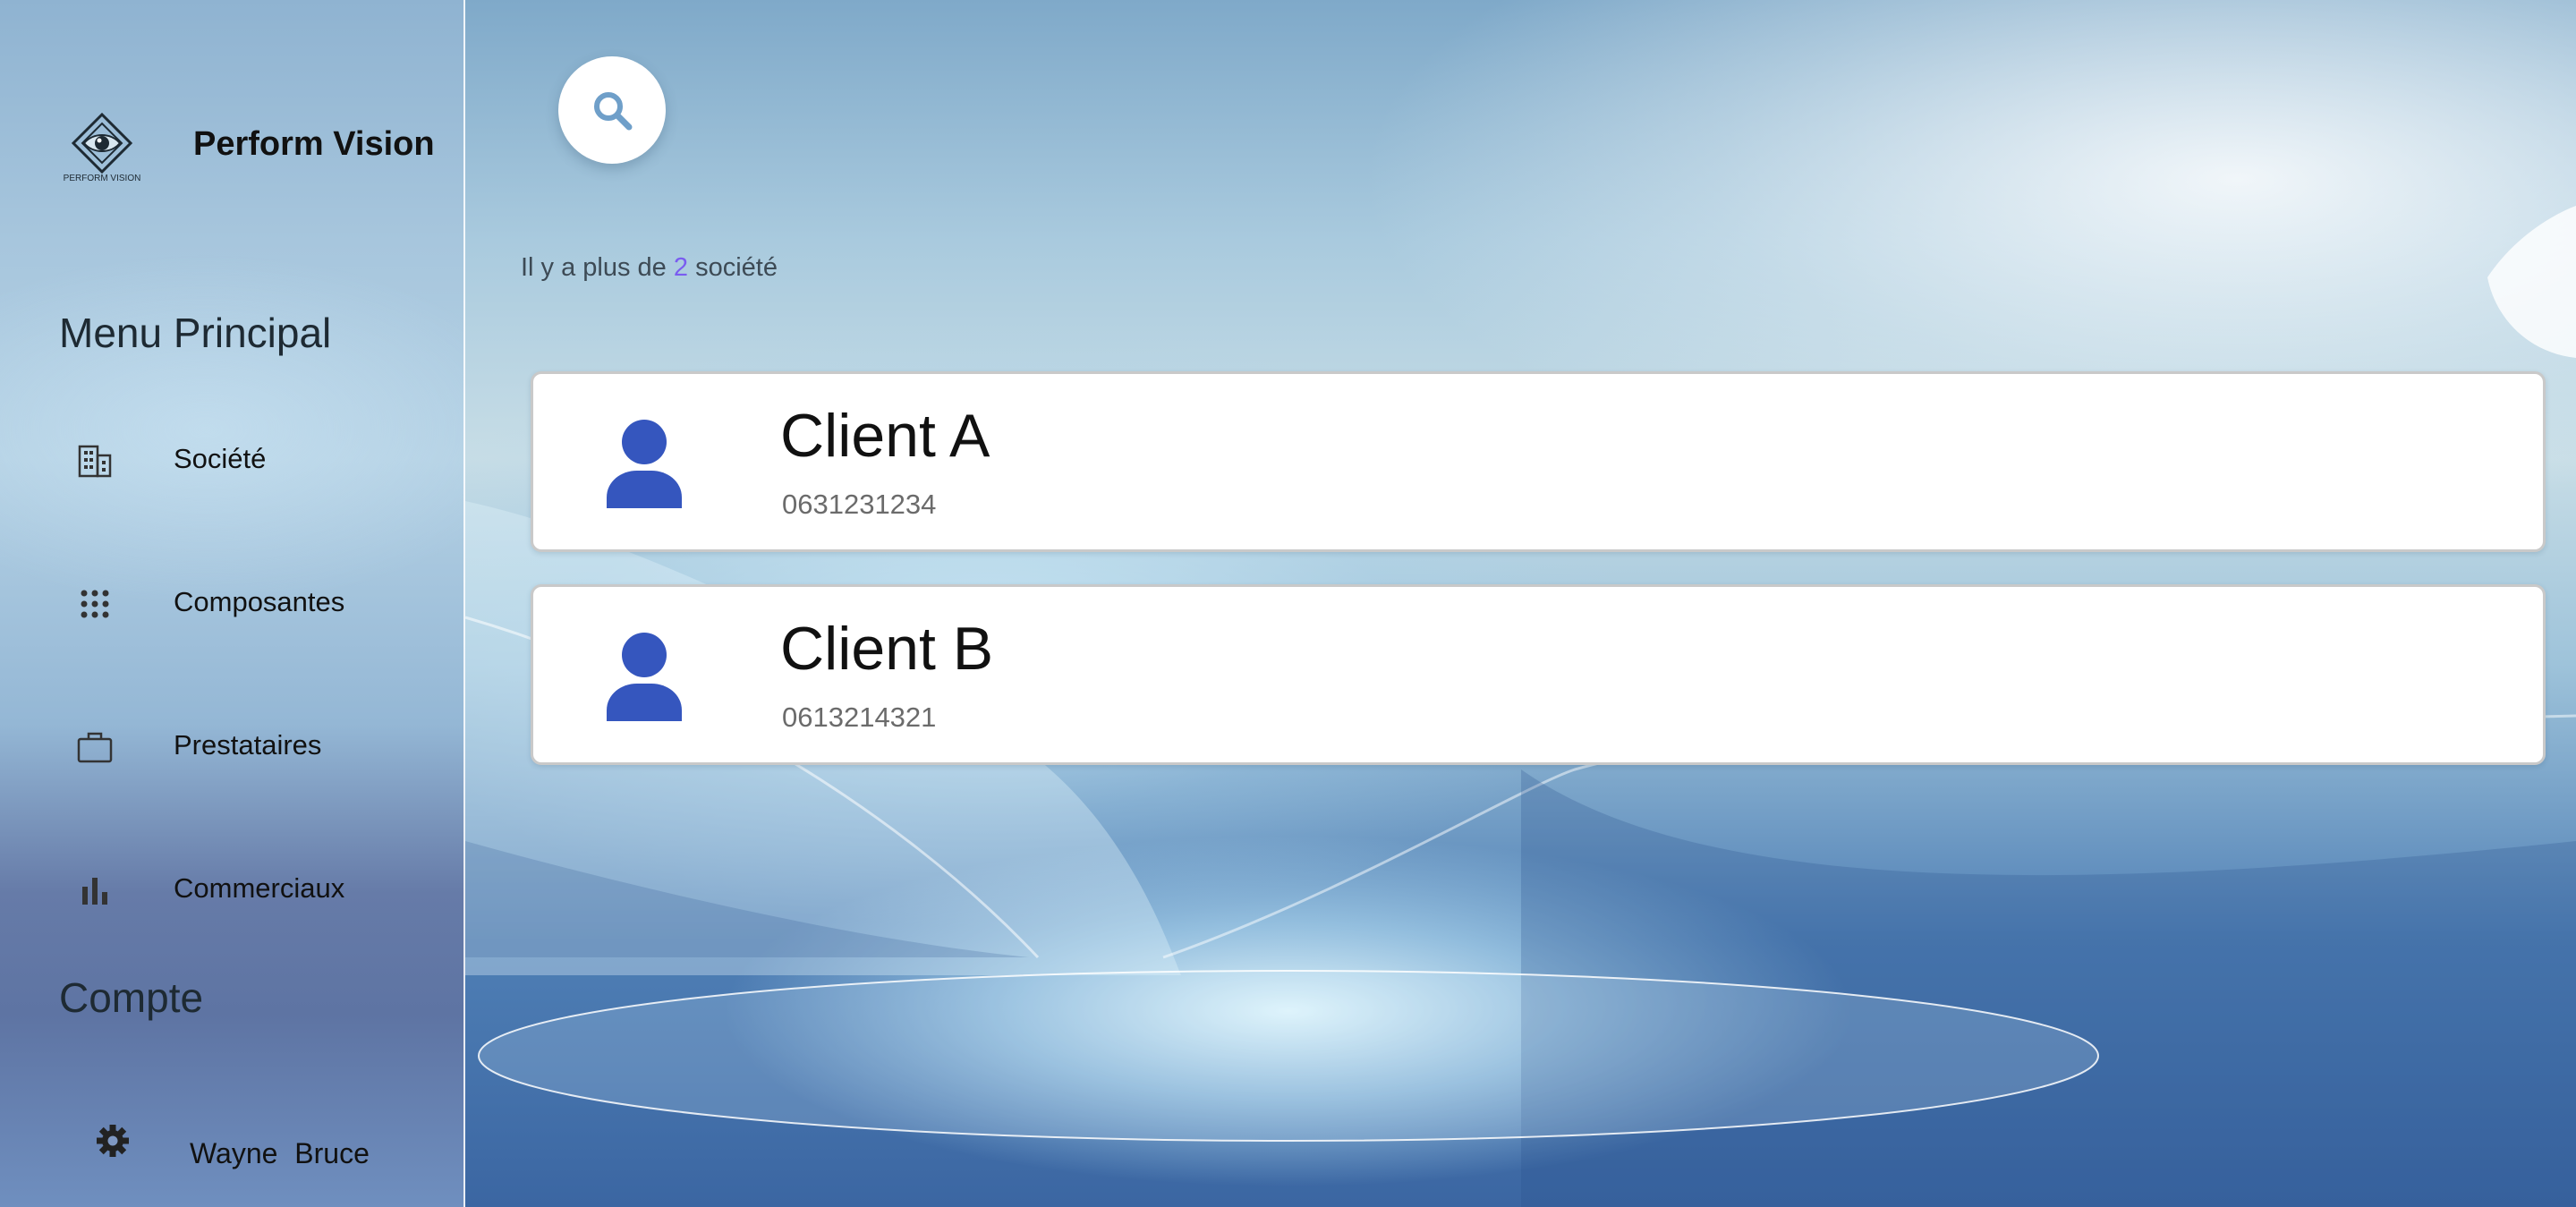 Image resolution: width=2576 pixels, height=1207 pixels. What do you see at coordinates (131, 998) in the screenshot?
I see `account-title: Compte` at bounding box center [131, 998].